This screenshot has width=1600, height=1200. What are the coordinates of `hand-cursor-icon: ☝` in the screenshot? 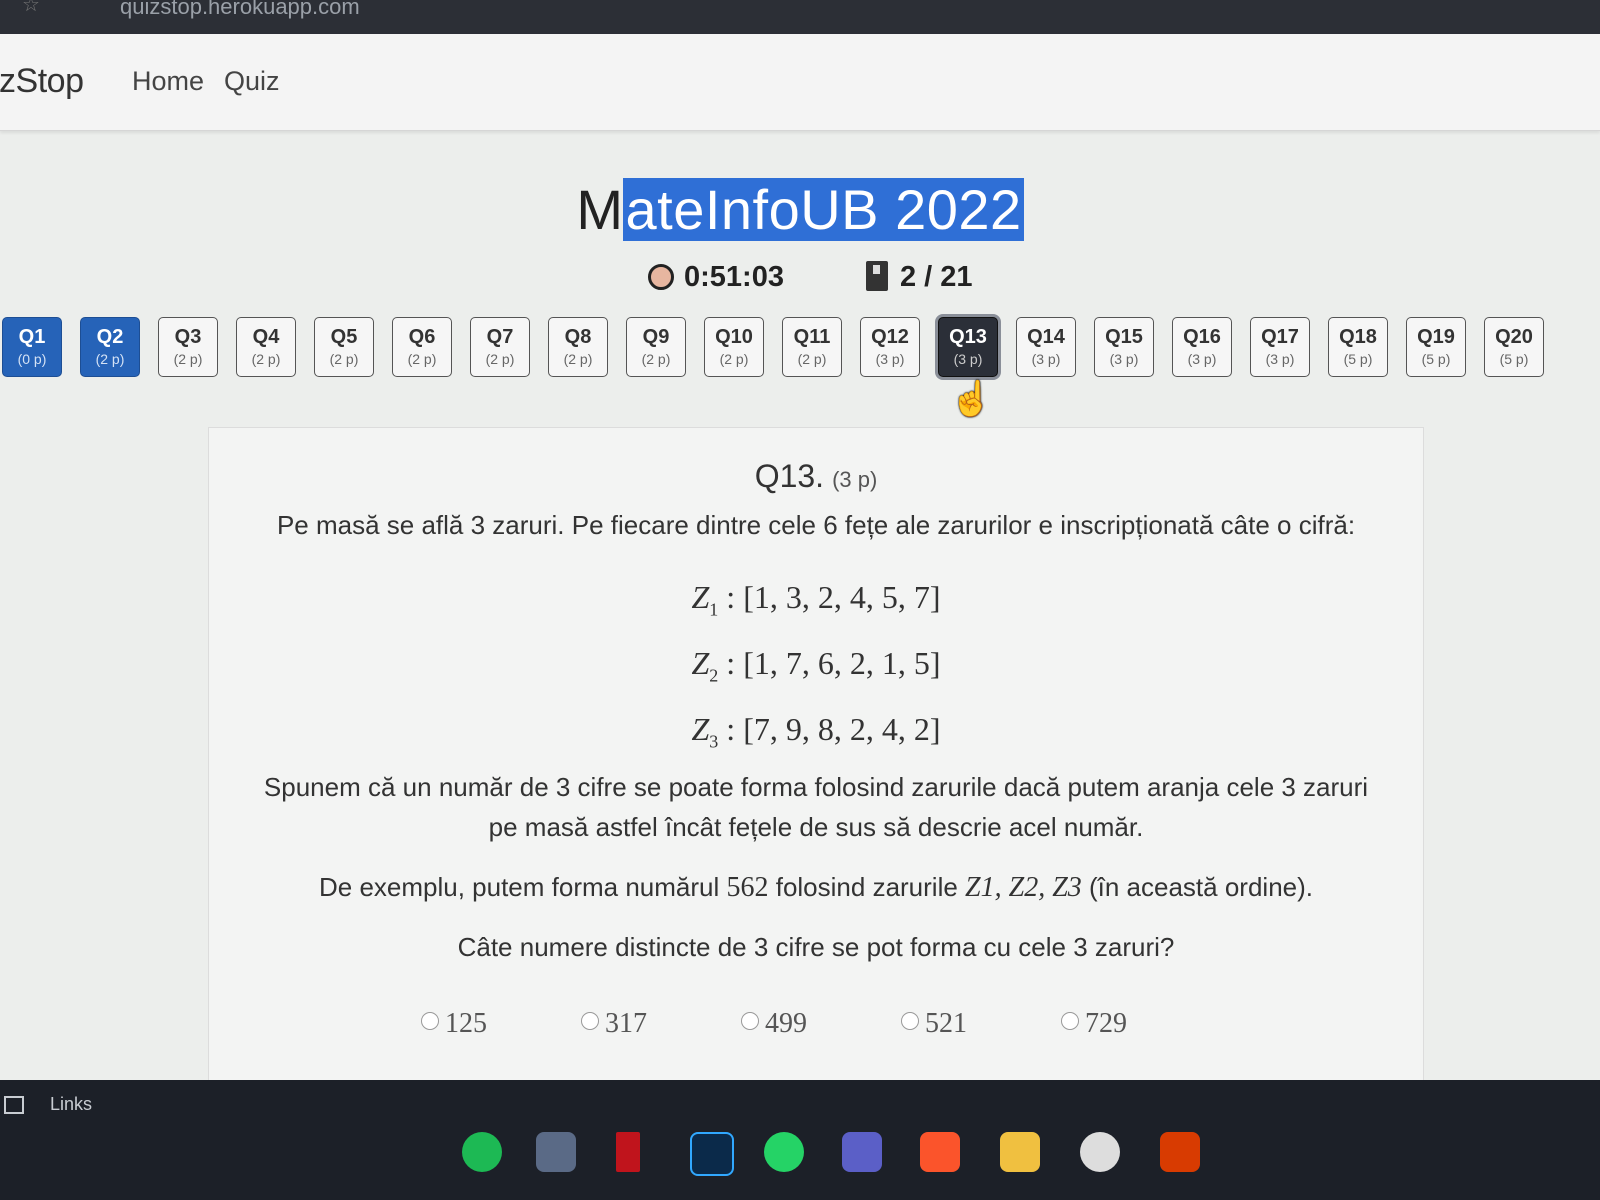 It's located at (971, 399).